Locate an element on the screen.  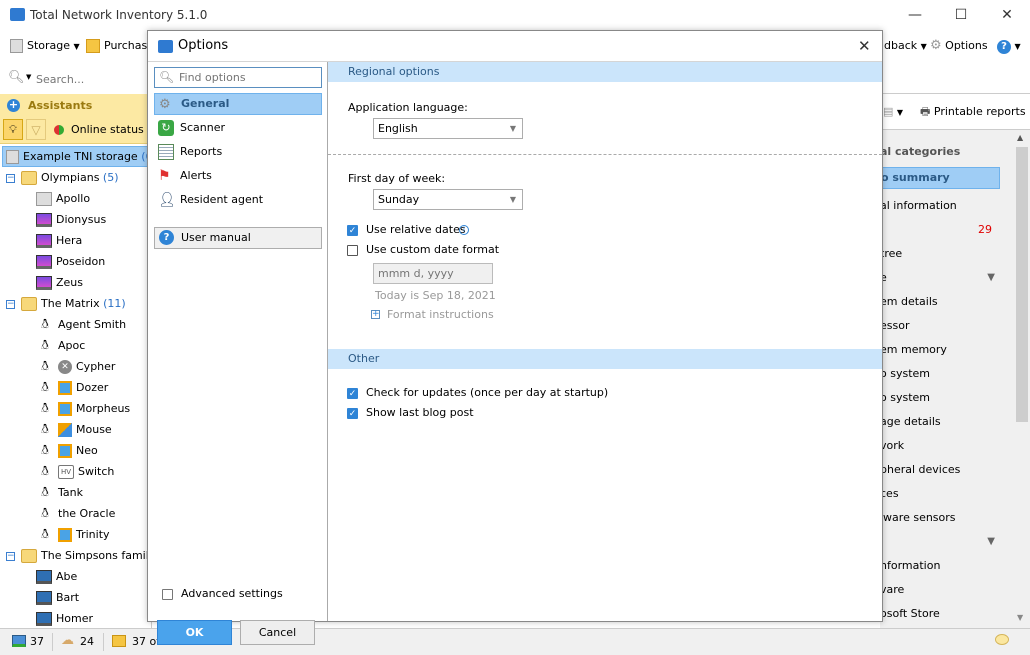
find-options-field: 🔍︎ is located at coordinates (238, 77).